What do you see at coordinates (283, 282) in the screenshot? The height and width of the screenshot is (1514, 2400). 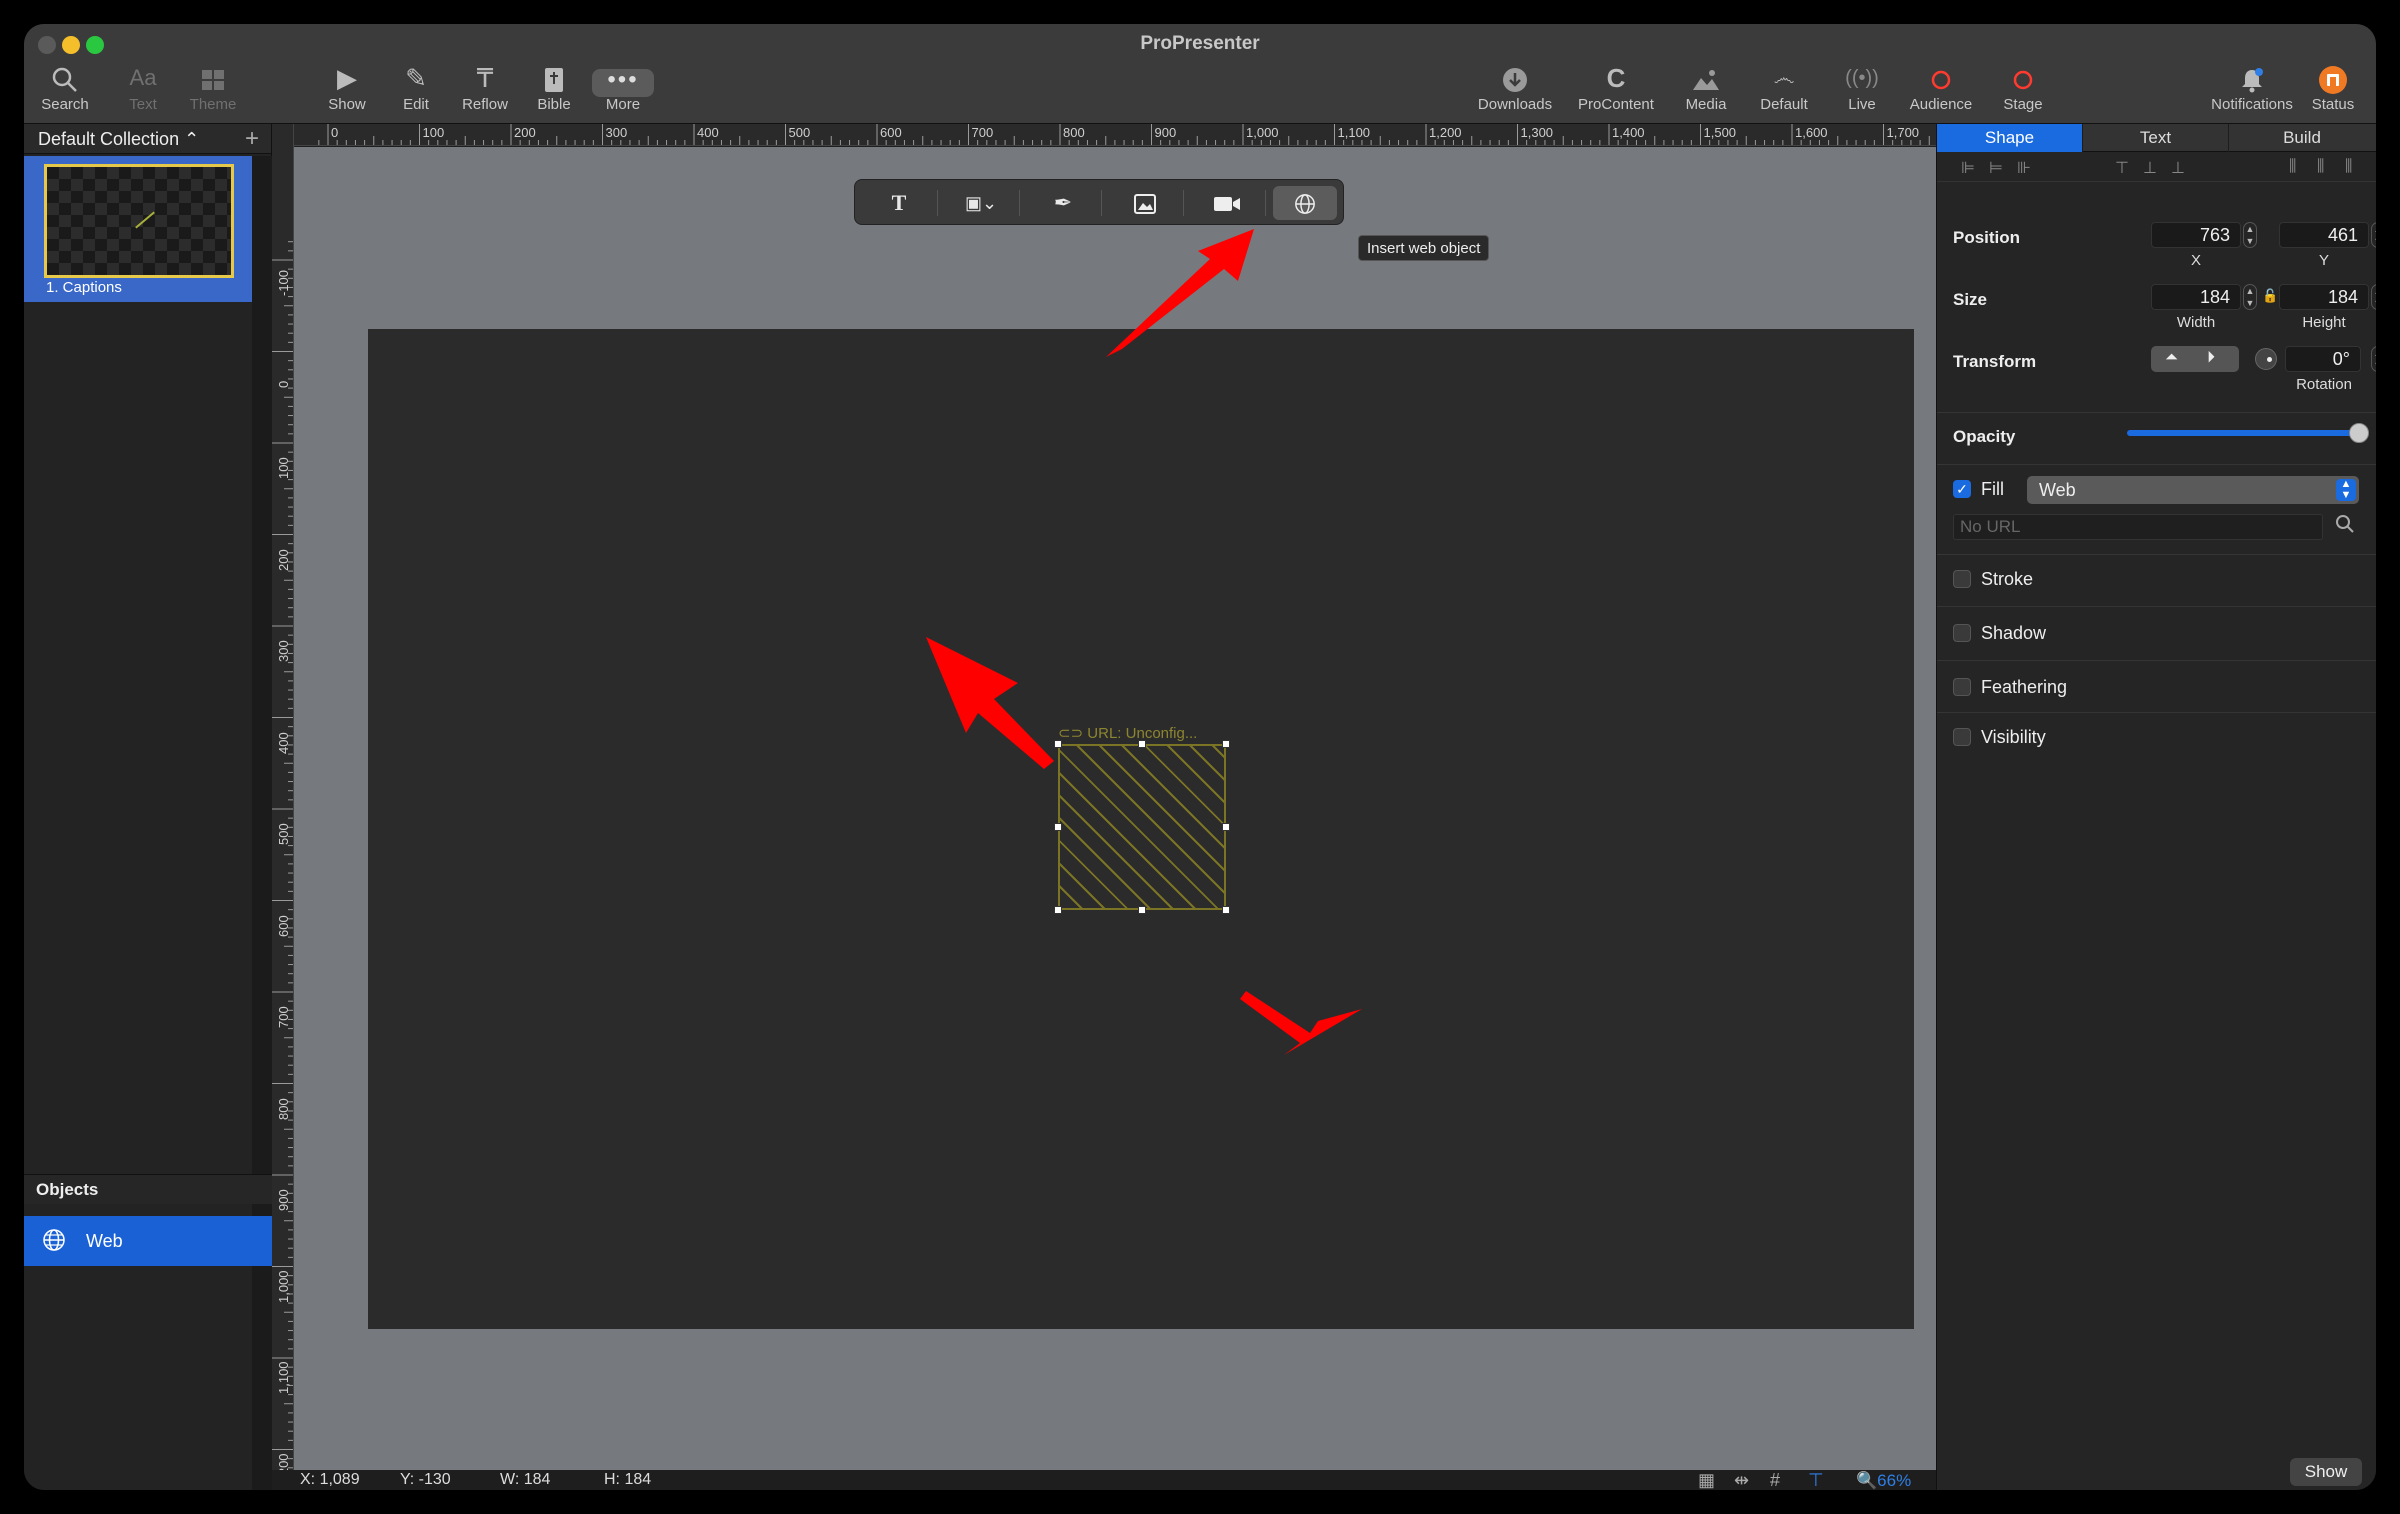 I see `ruler-label: -100` at bounding box center [283, 282].